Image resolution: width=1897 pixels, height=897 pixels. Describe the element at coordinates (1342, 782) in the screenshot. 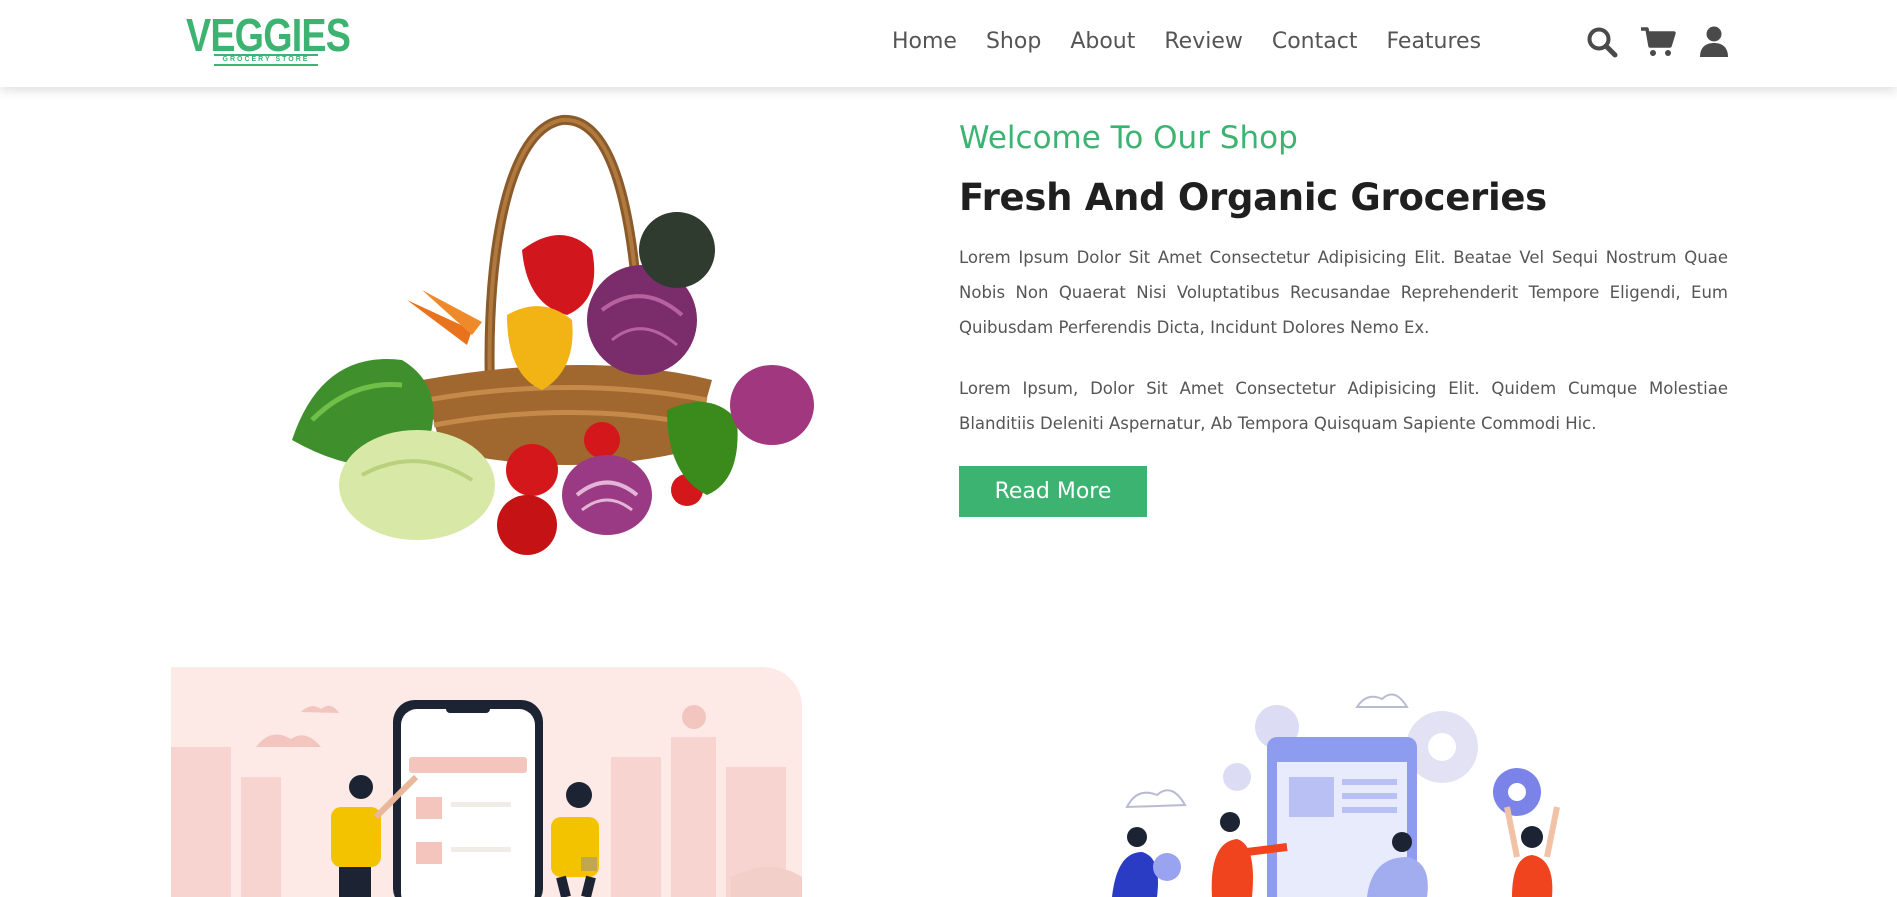

I see `team-collaboration-illustration` at that location.